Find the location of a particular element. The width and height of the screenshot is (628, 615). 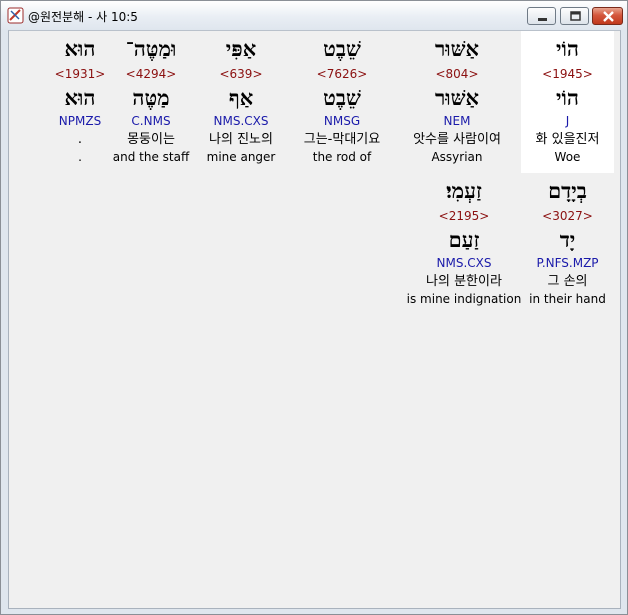

korean-gloss: 그는-막대기요 is located at coordinates (342, 139).